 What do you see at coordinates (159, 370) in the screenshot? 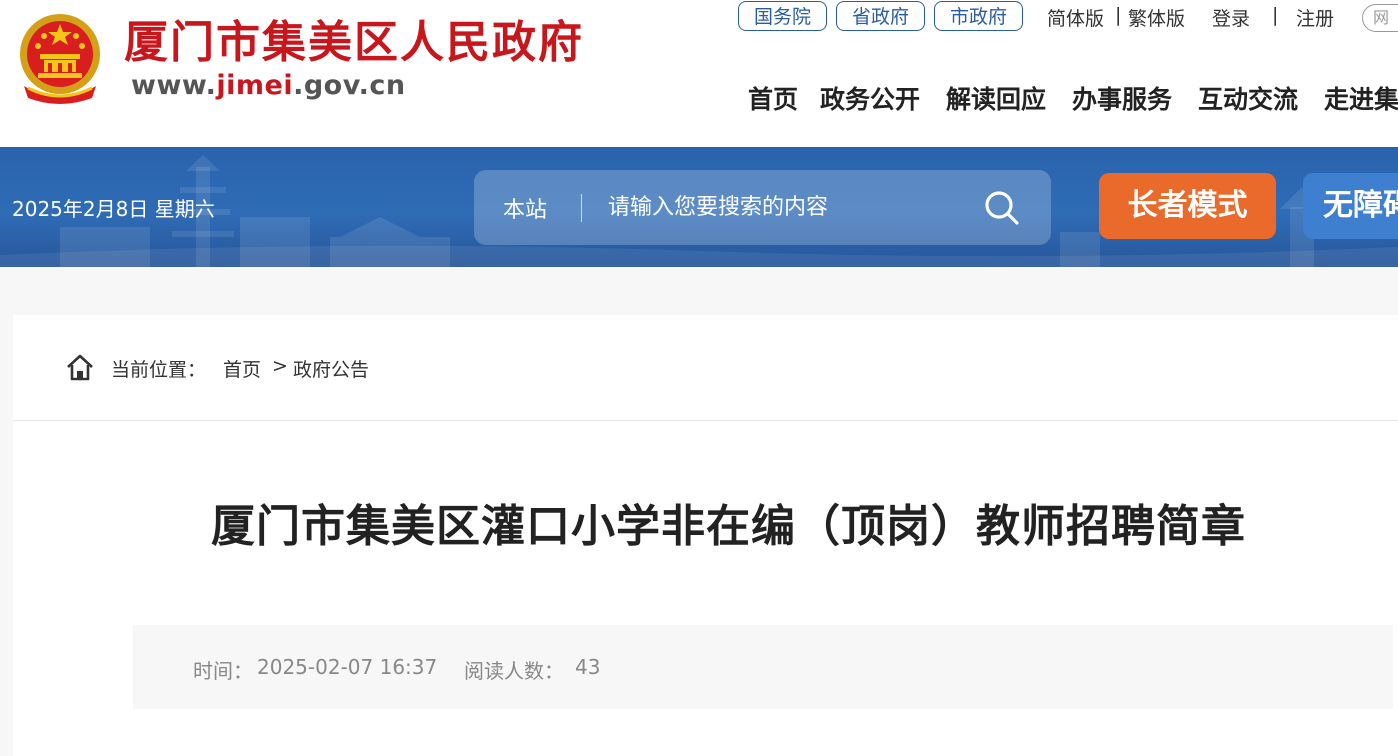
I see `breadcrumb-label: 当前位置：` at bounding box center [159, 370].